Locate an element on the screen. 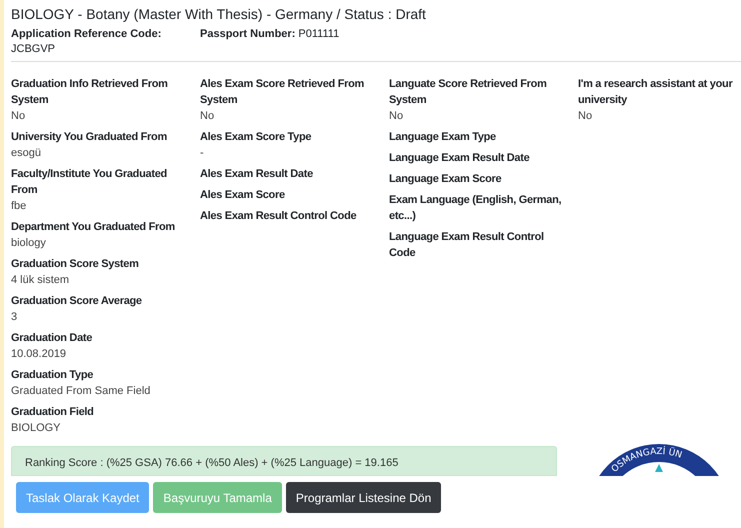 The image size is (741, 528). field-label: Department You Graduated From is located at coordinates (93, 227).